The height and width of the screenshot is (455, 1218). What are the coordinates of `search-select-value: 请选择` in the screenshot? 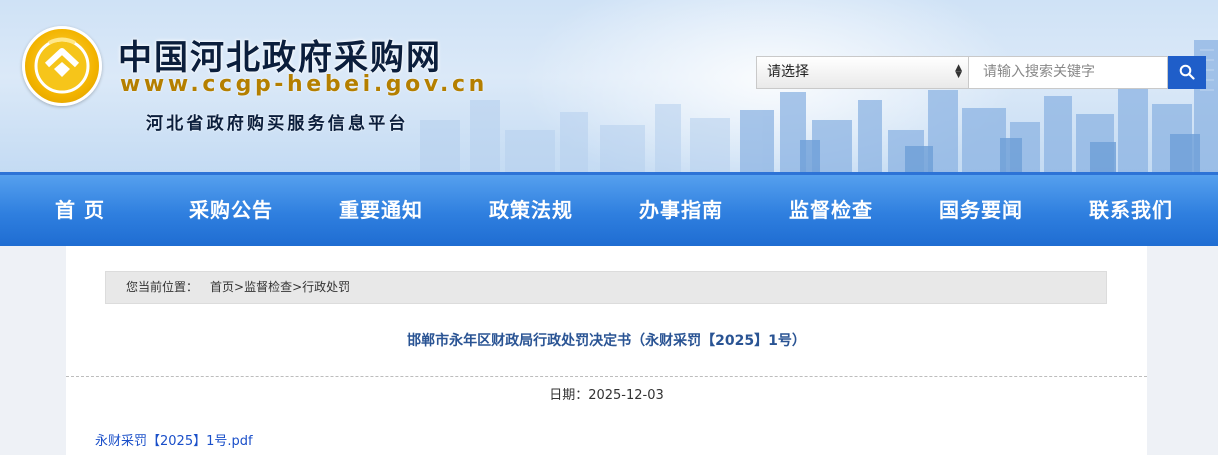 It's located at (788, 72).